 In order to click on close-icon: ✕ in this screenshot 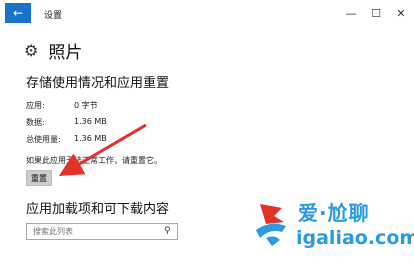, I will do `click(401, 13)`.